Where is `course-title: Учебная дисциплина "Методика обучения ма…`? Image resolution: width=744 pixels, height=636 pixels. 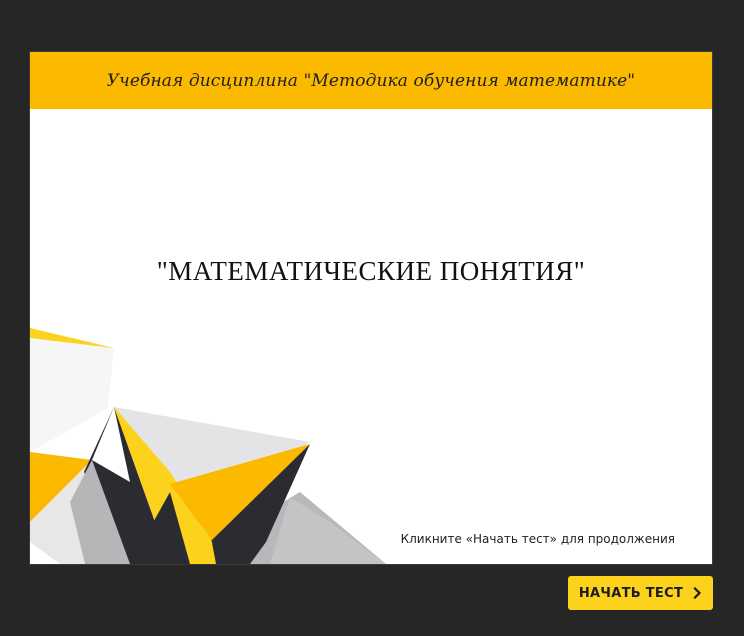 course-title: Учебная дисциплина "Методика обучения ма… is located at coordinates (371, 80).